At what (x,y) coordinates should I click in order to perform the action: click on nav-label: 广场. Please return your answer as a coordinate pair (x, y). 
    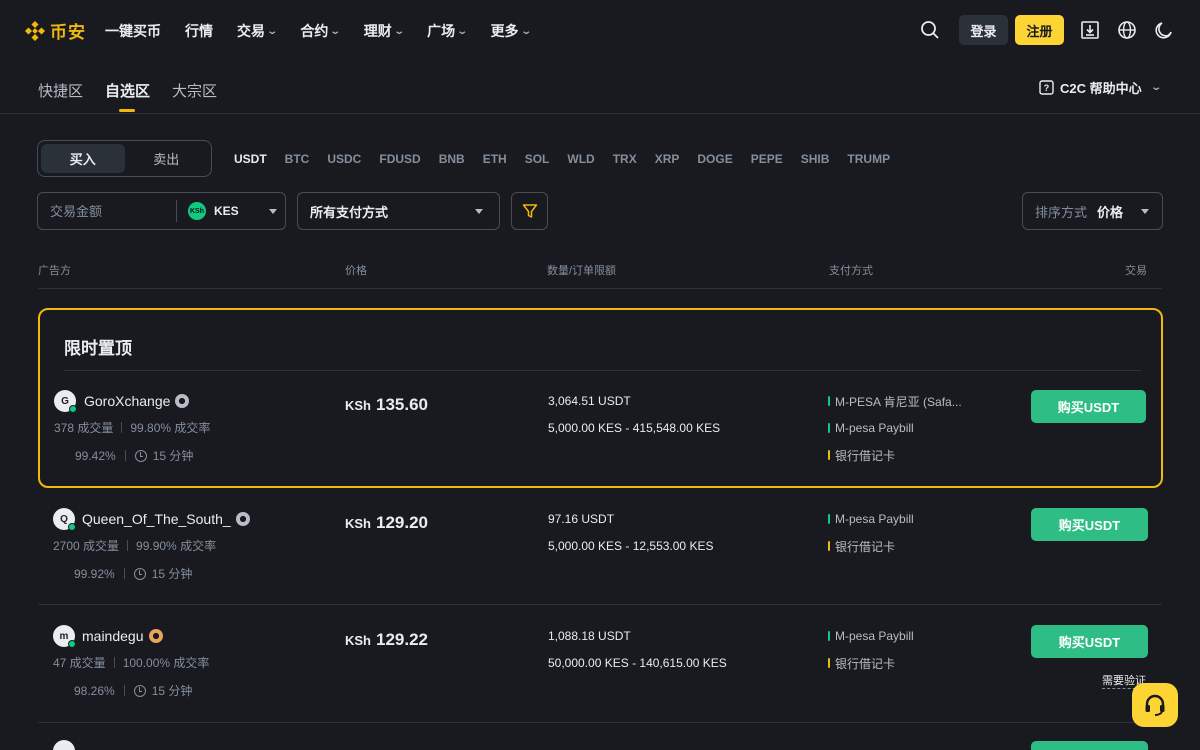
    Looking at the image, I should click on (441, 31).